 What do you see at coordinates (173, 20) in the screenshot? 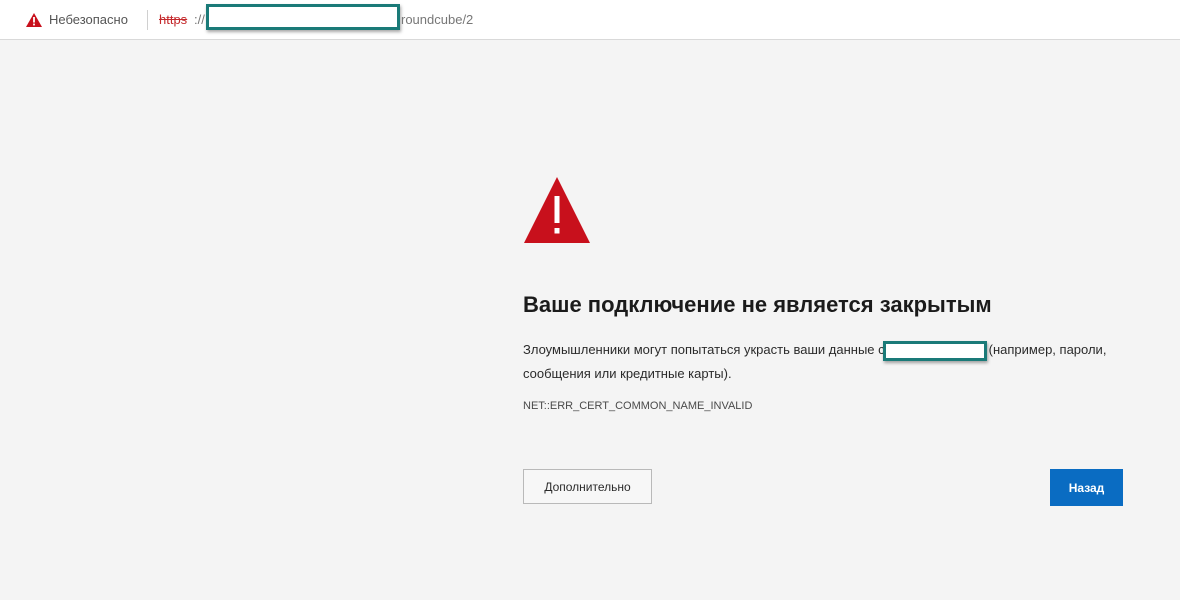
I see `url-scheme: https` at bounding box center [173, 20].